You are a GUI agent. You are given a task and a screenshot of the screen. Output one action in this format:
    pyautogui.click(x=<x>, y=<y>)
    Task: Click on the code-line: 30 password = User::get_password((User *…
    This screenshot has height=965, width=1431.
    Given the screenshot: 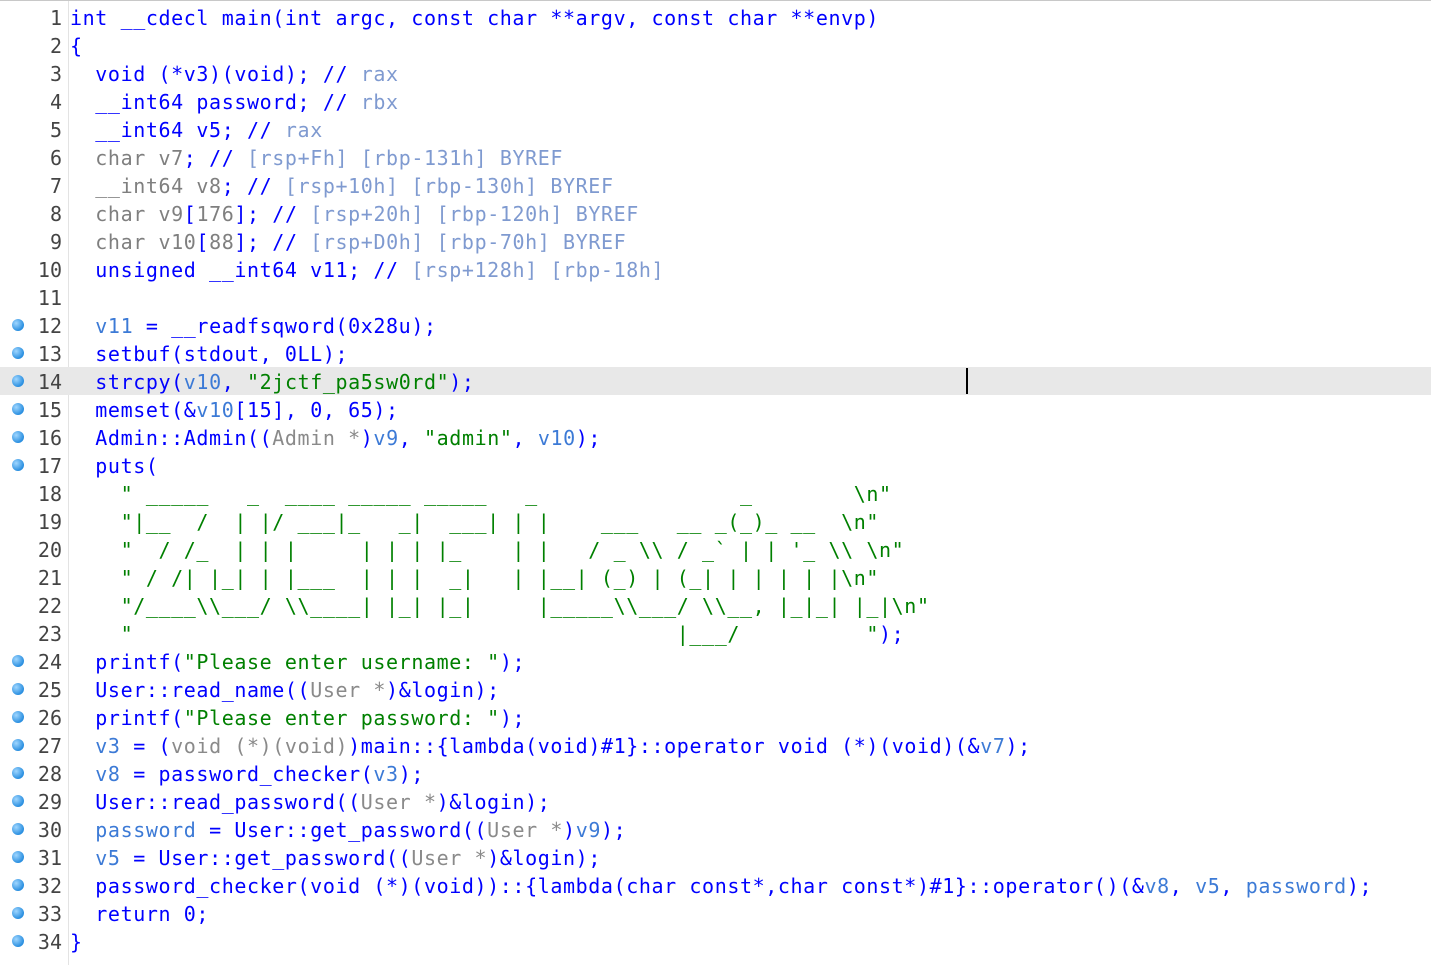 What is the action you would take?
    pyautogui.click(x=715, y=829)
    